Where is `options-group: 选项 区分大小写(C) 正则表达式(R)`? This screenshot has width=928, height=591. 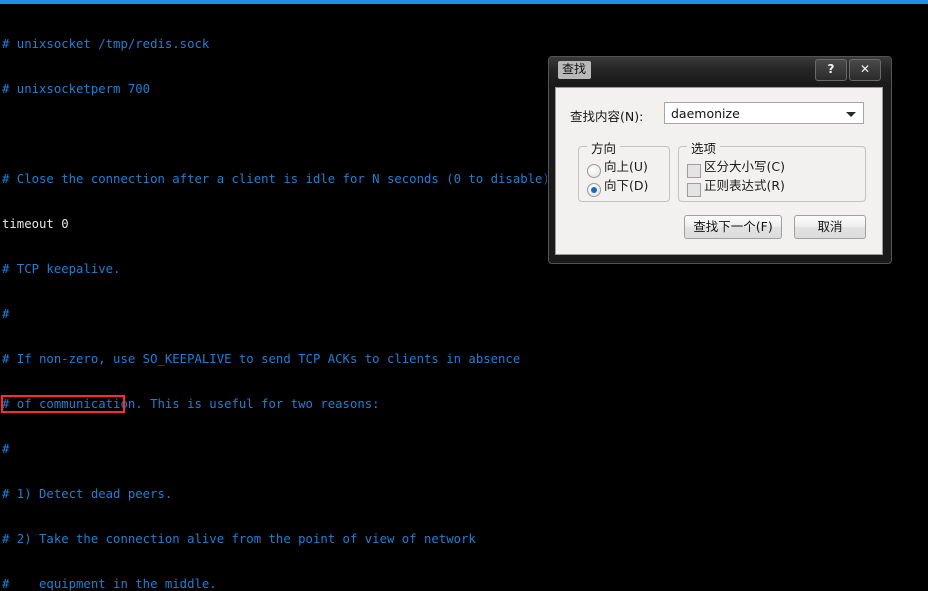 options-group: 选项 区分大小写(C) 正则表达式(R) is located at coordinates (772, 170).